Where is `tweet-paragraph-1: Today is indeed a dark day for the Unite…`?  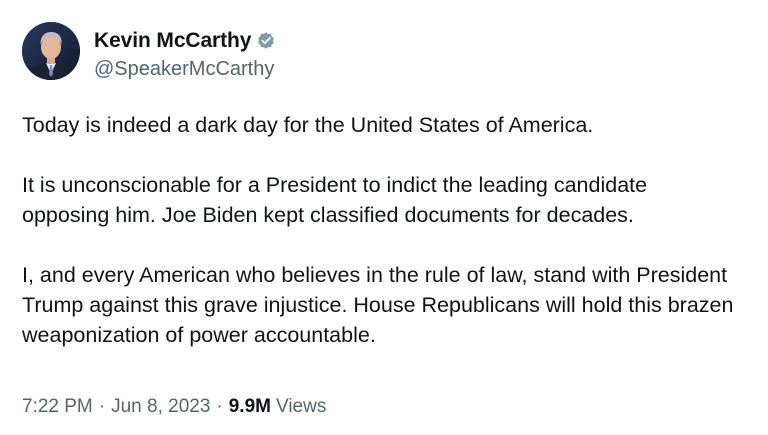 tweet-paragraph-1: Today is indeed a dark day for the Unite… is located at coordinates (308, 125).